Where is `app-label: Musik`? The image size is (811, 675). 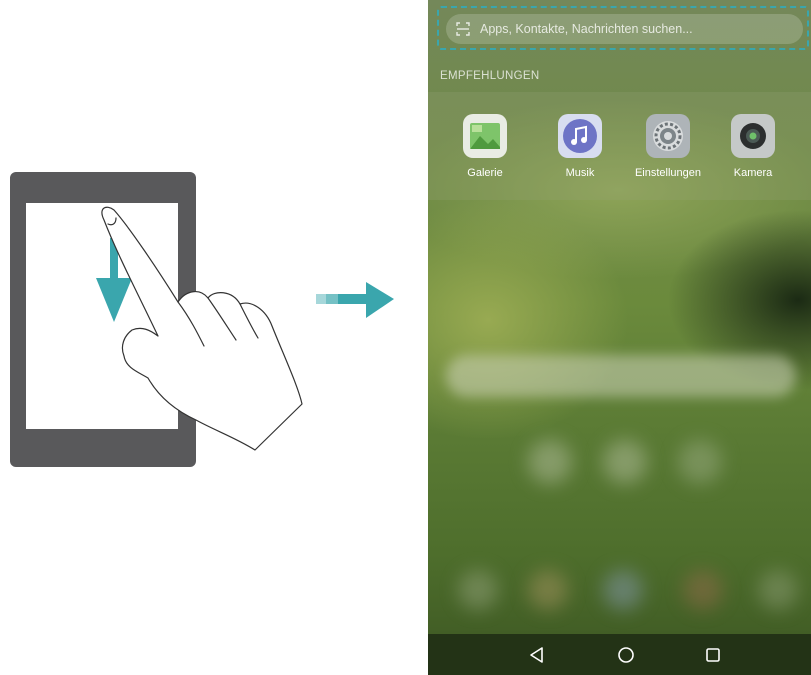
app-label: Musik is located at coordinates (580, 173).